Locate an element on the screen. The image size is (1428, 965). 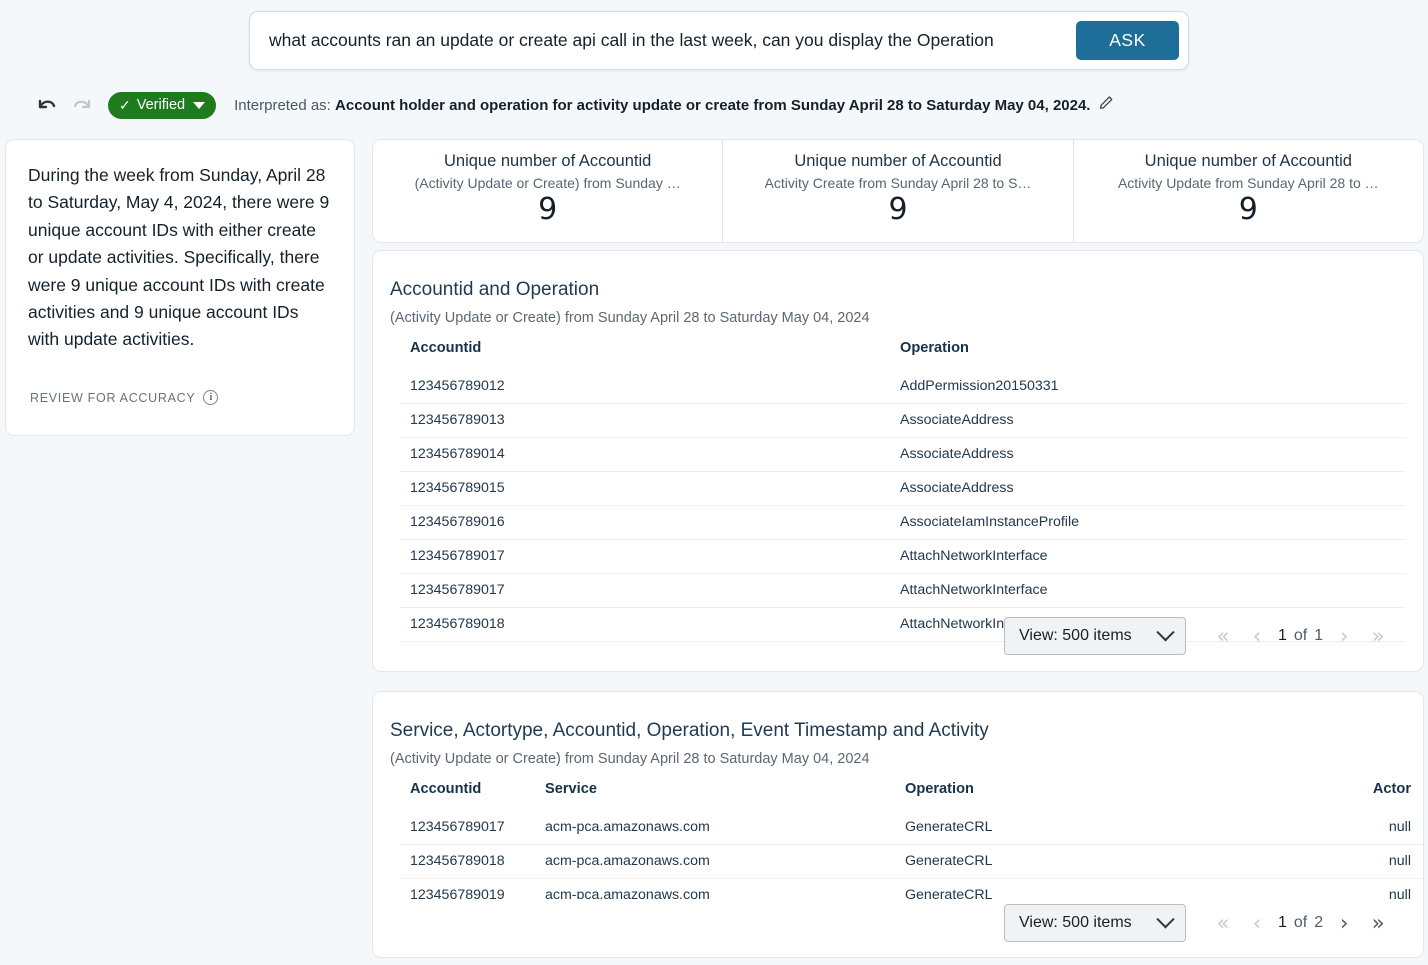
table-cell: AddPermission20150331 is located at coordinates (1153, 386).